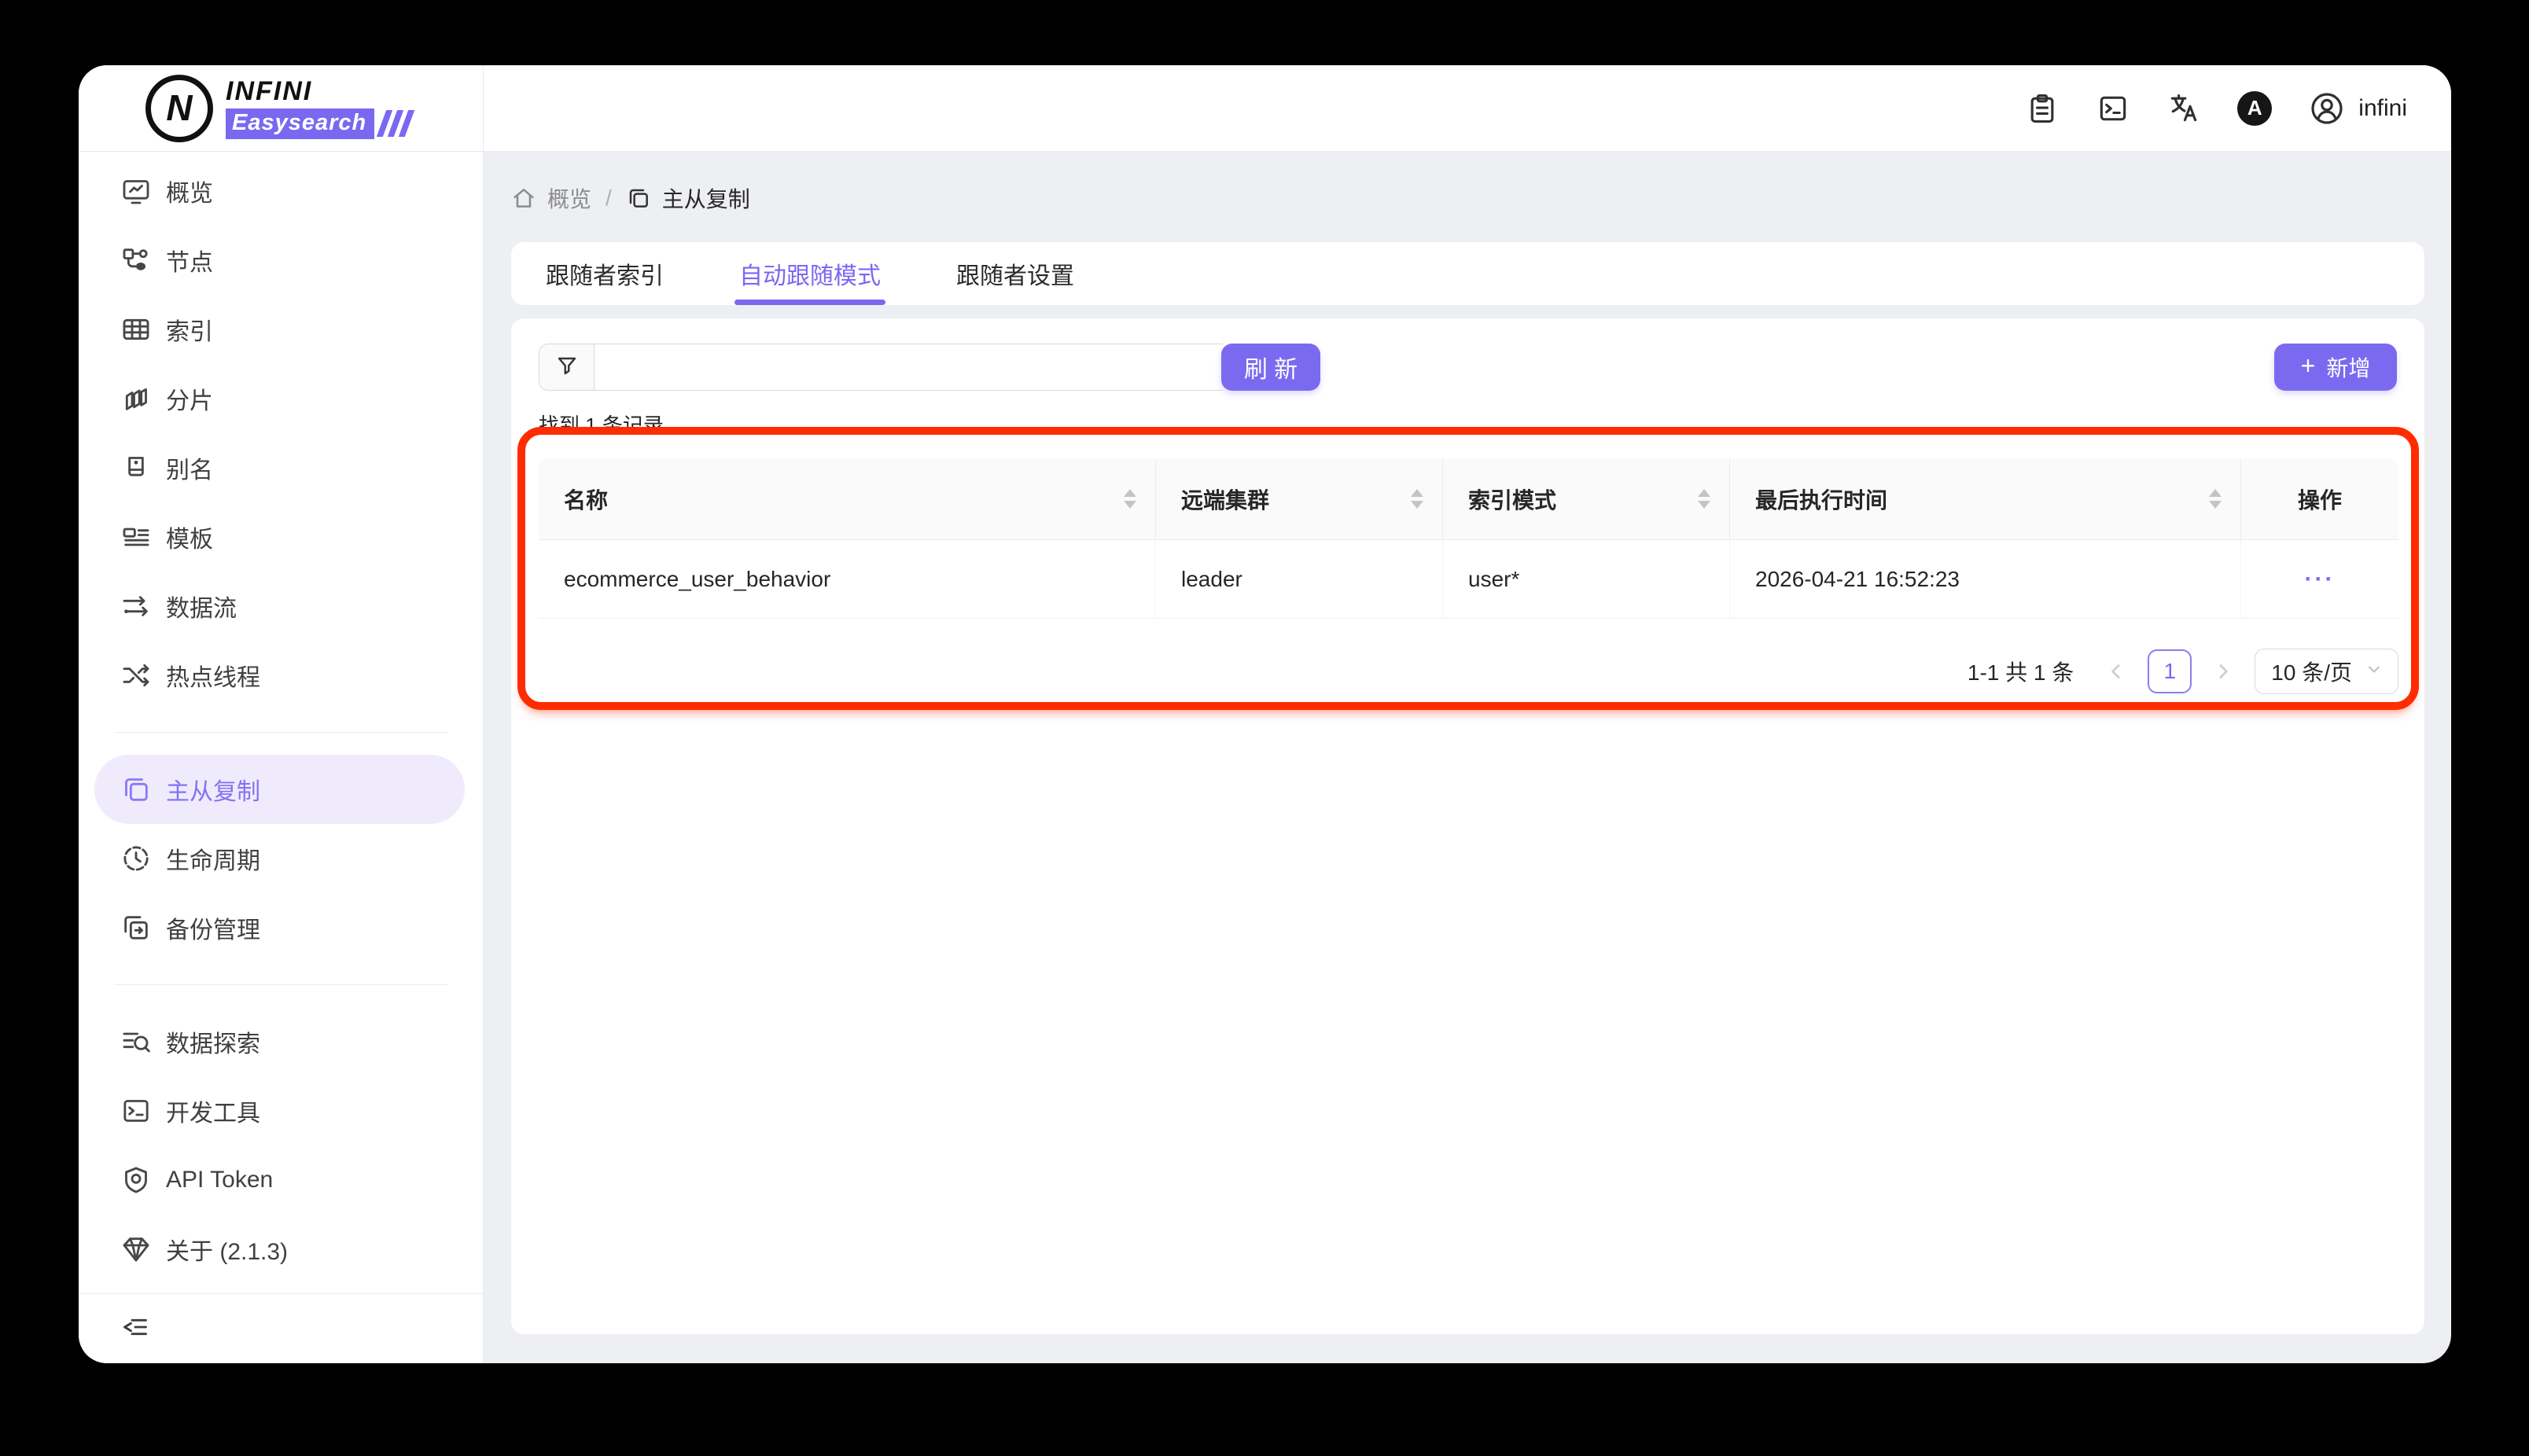 This screenshot has width=2529, height=1456. Describe the element at coordinates (136, 1041) in the screenshot. I see `discover-icon` at that location.